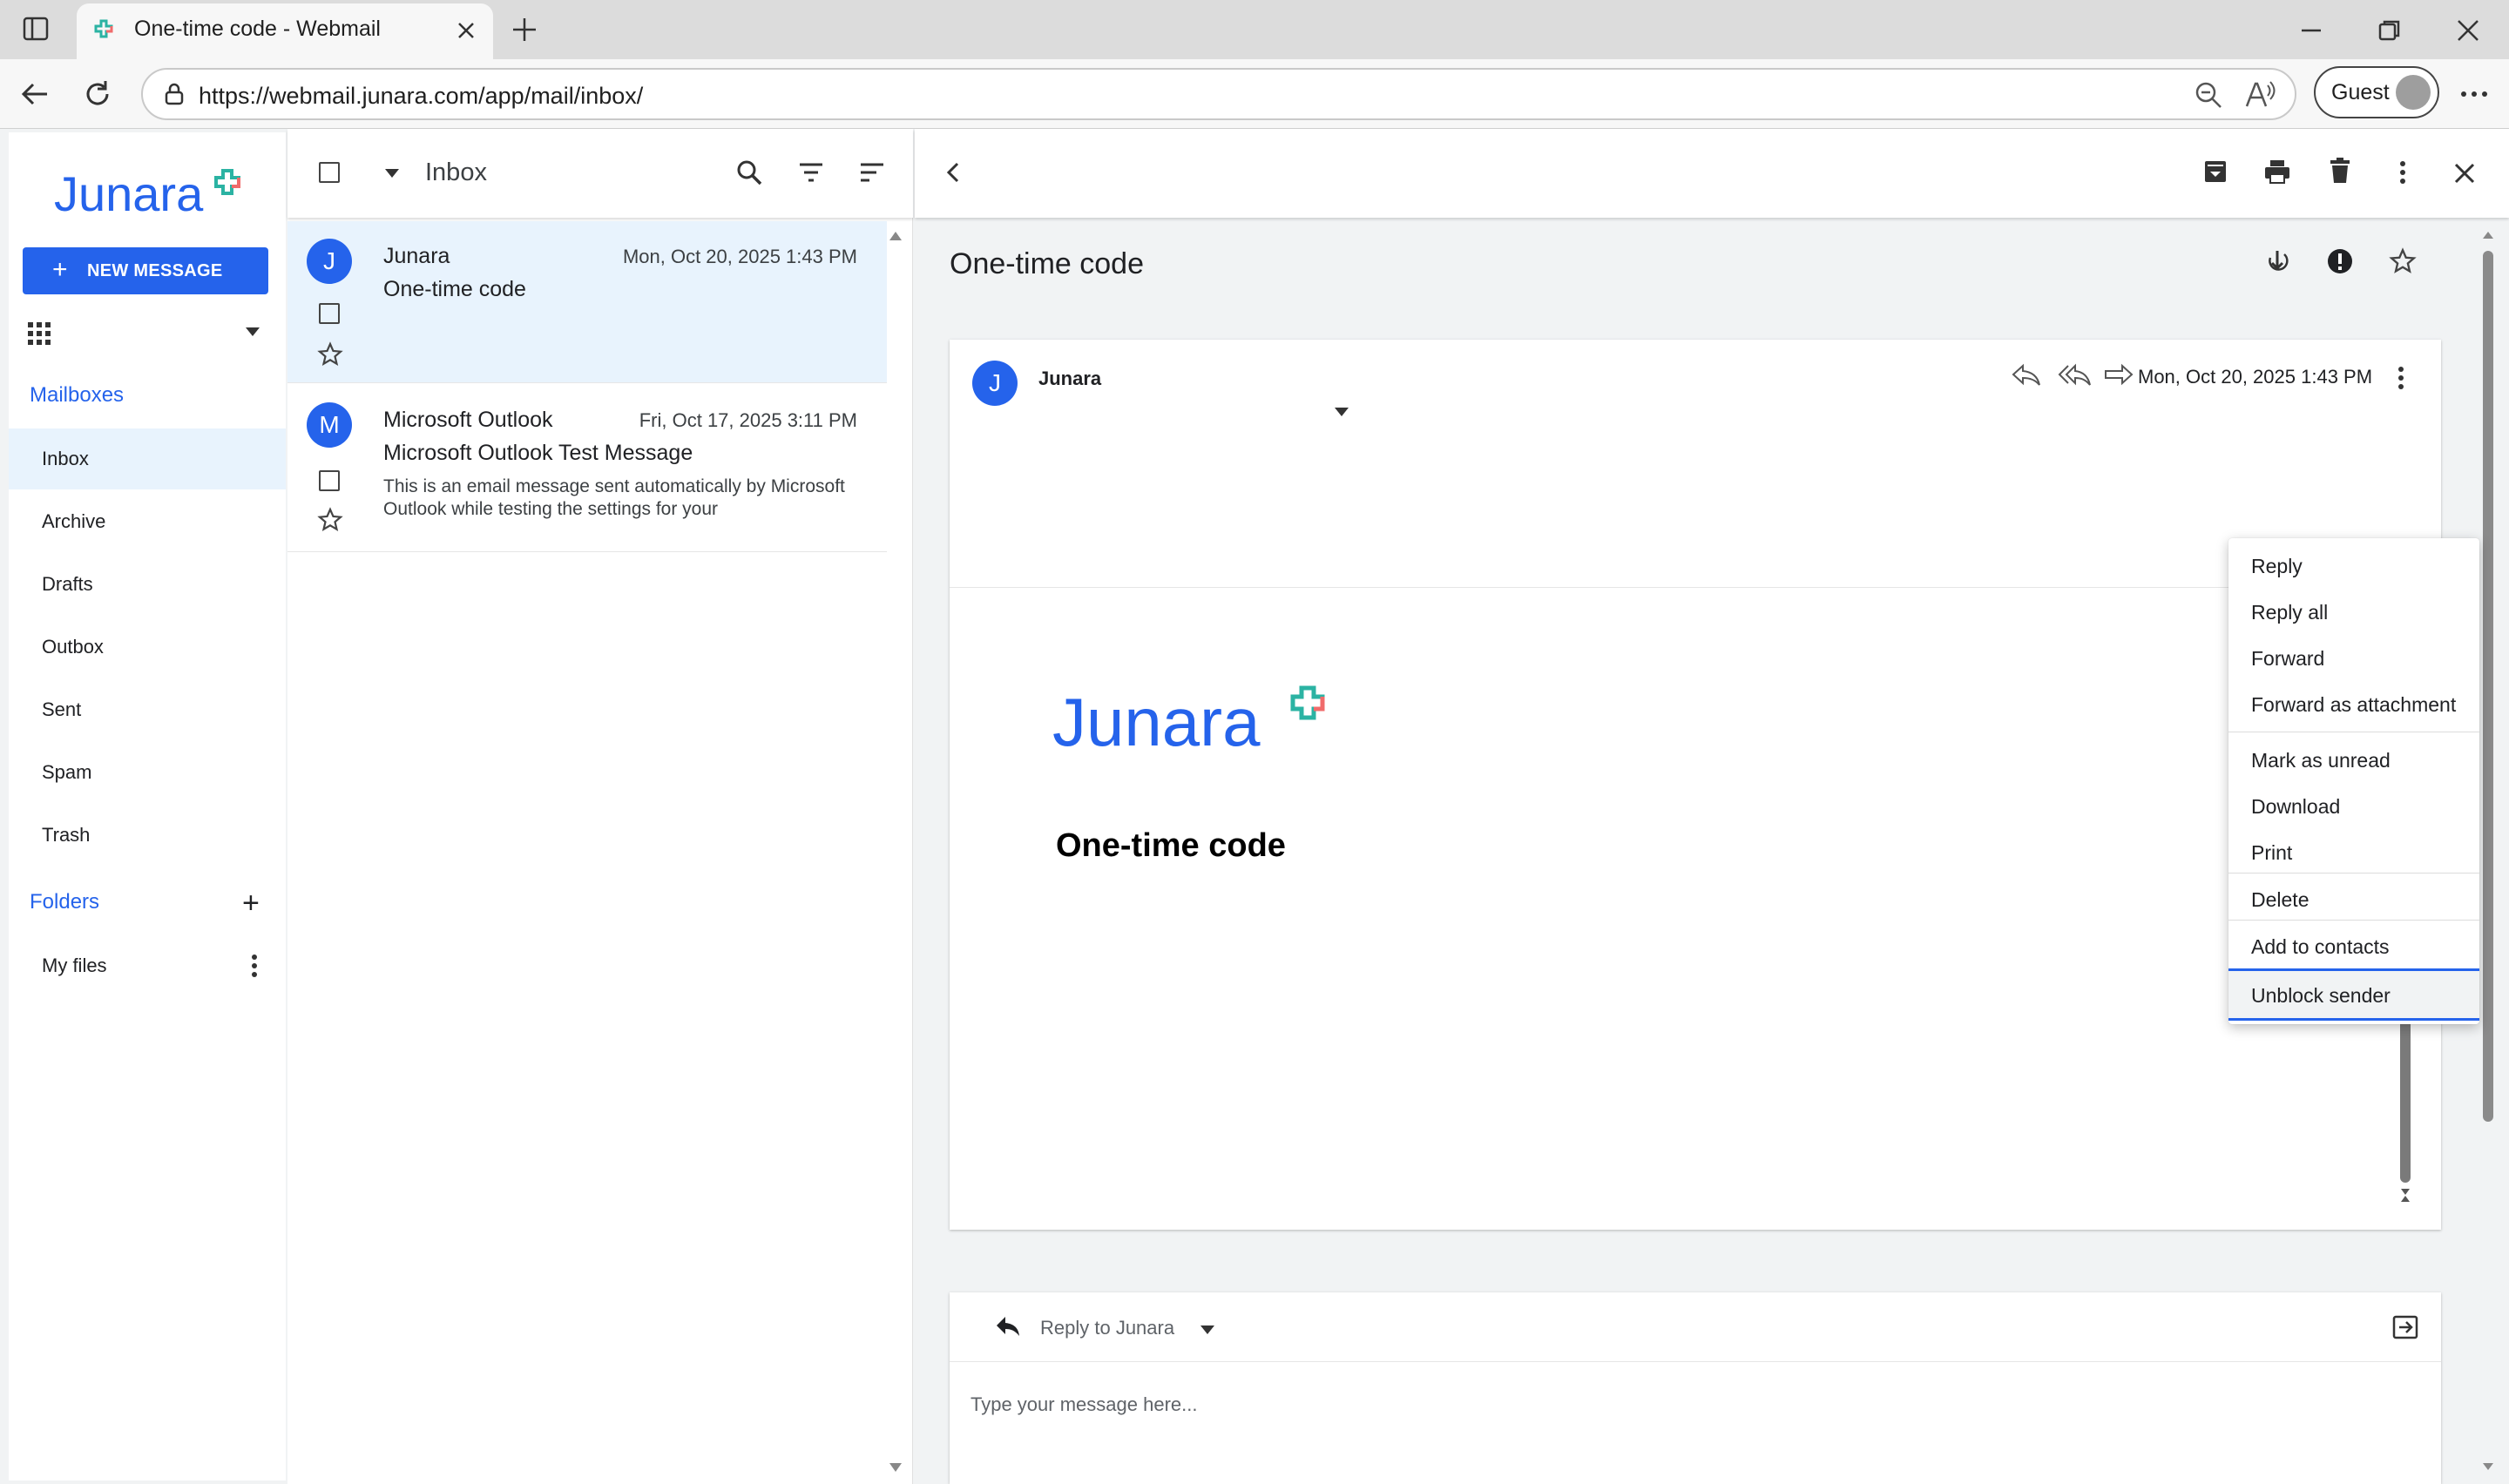 The image size is (2509, 1484). I want to click on headers-dropdown-icon, so click(1342, 412).